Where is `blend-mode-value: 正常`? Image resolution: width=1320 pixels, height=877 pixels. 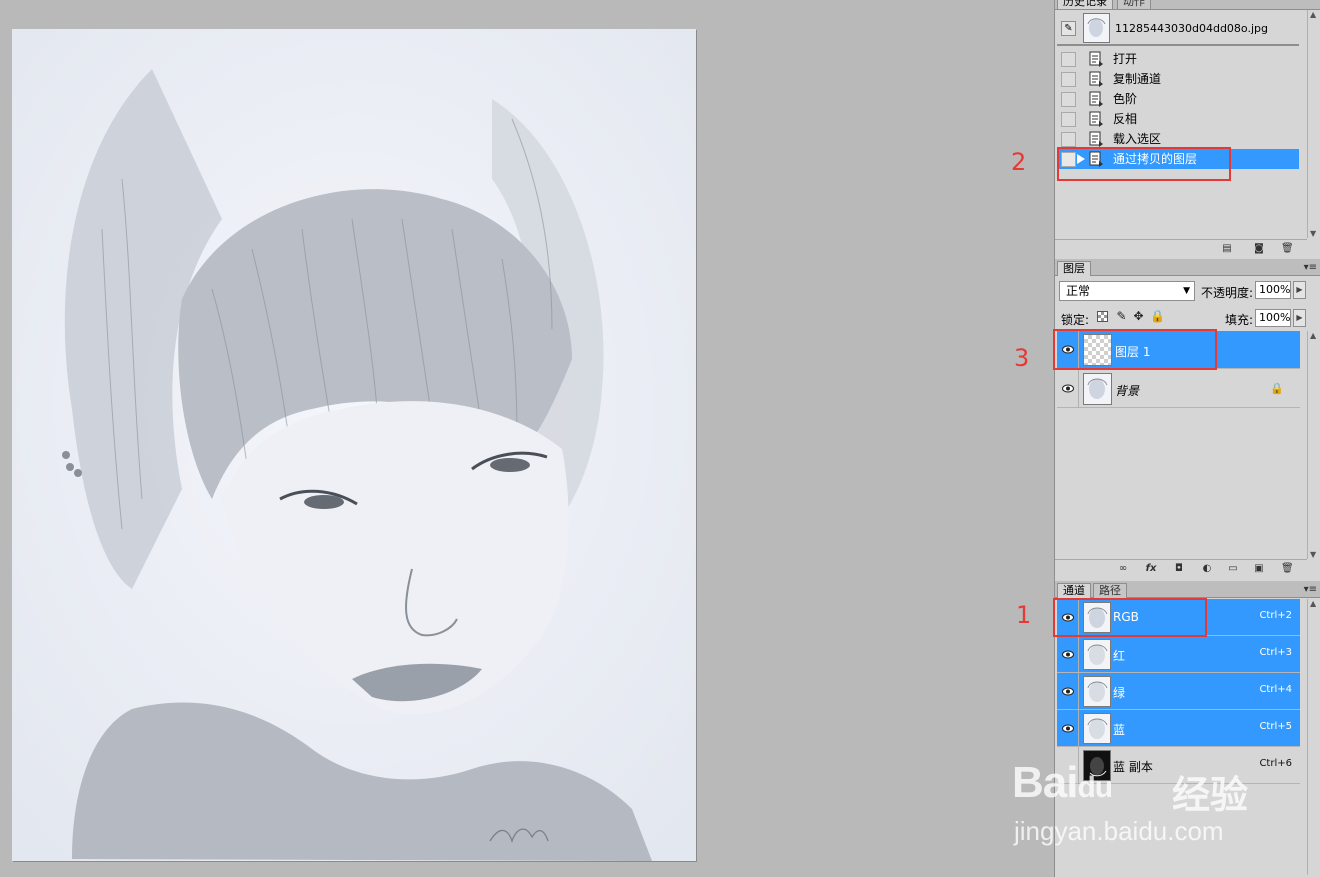
blend-mode-value: 正常 is located at coordinates (1078, 291).